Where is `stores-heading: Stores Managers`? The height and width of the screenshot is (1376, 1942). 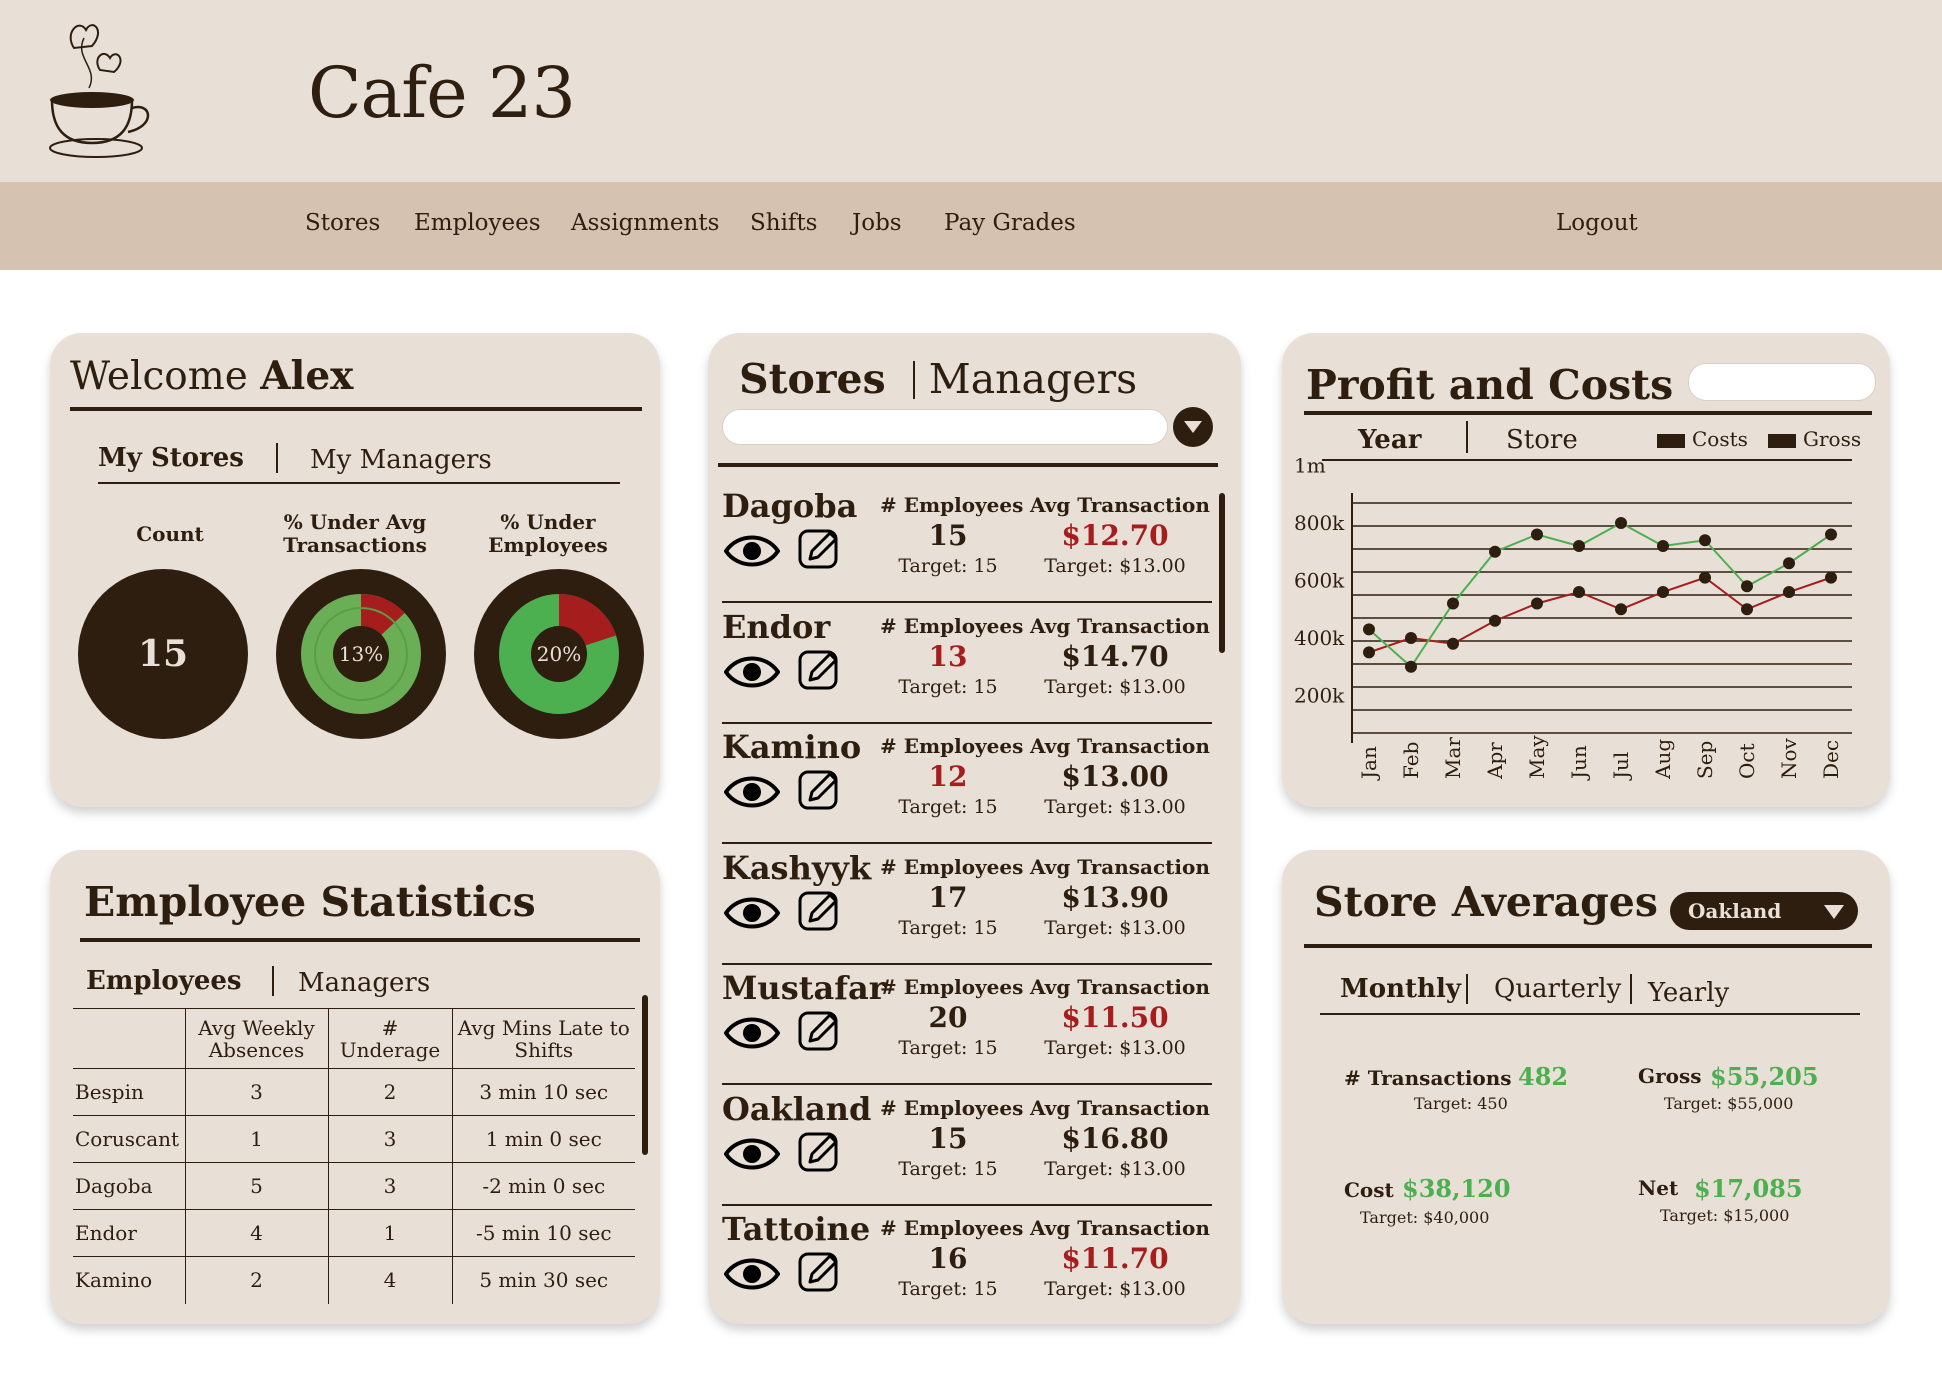
stores-heading: Stores Managers is located at coordinates (938, 379).